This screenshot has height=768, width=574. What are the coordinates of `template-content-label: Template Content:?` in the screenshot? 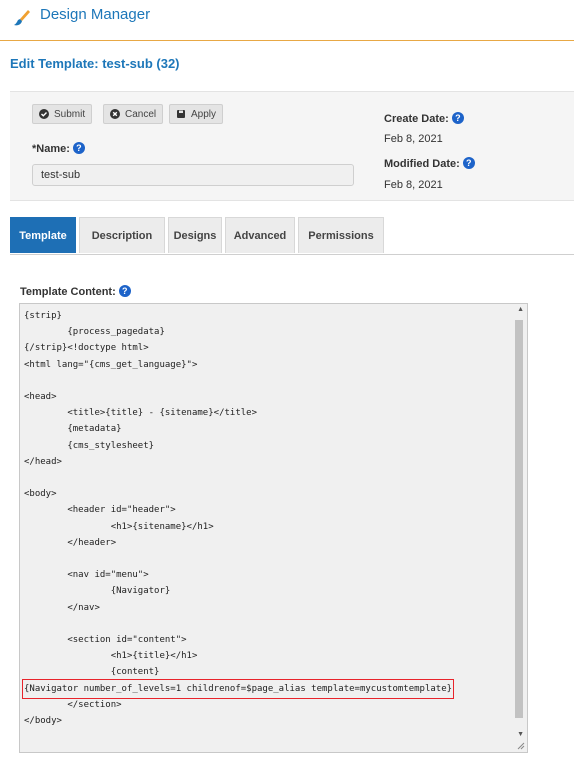 It's located at (75, 291).